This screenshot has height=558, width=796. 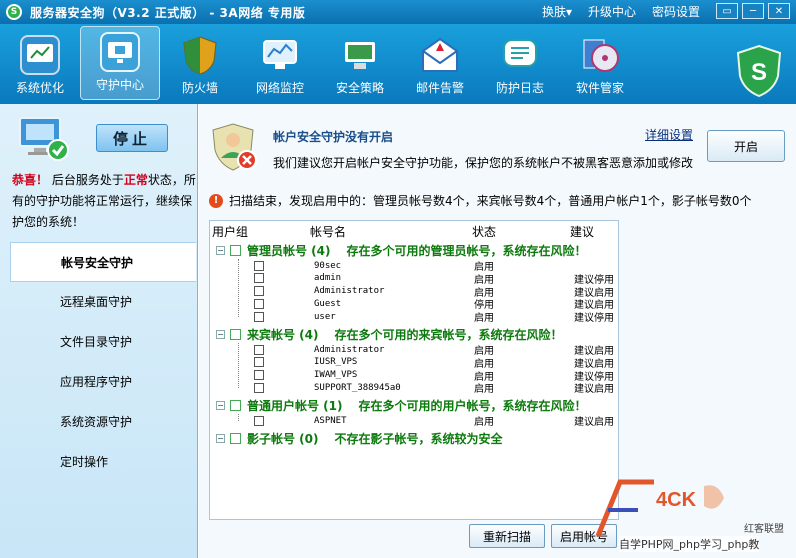 What do you see at coordinates (689, 544) in the screenshot?
I see `watermark-text: 自学PHP网_php学习_php教` at bounding box center [689, 544].